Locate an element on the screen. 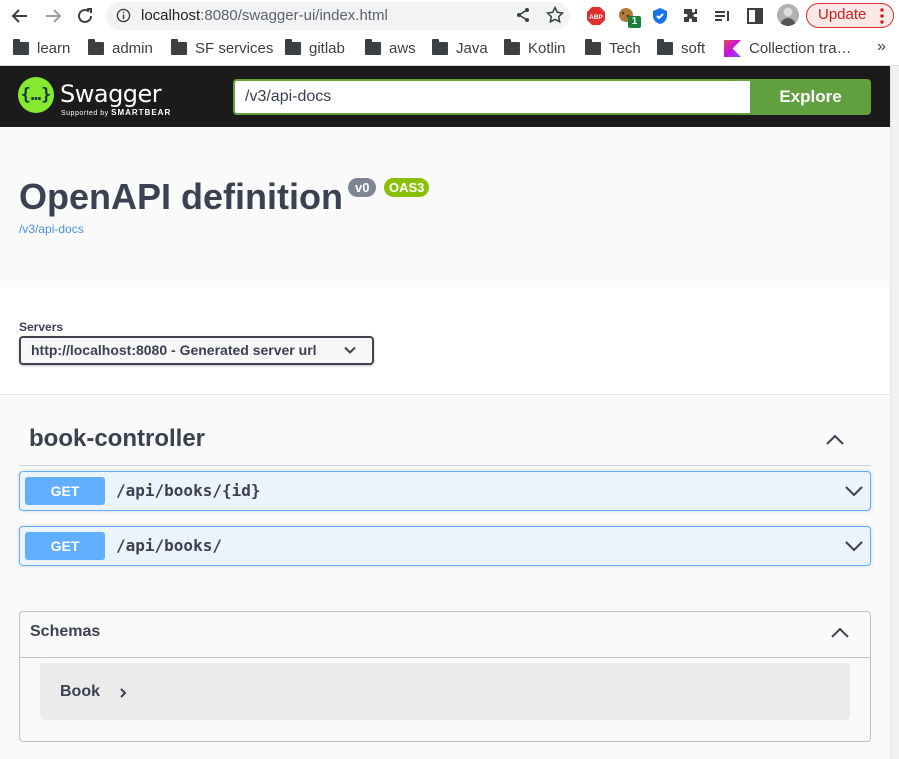 The width and height of the screenshot is (899, 759). page-title: OpenAPI definition is located at coordinates (181, 196).